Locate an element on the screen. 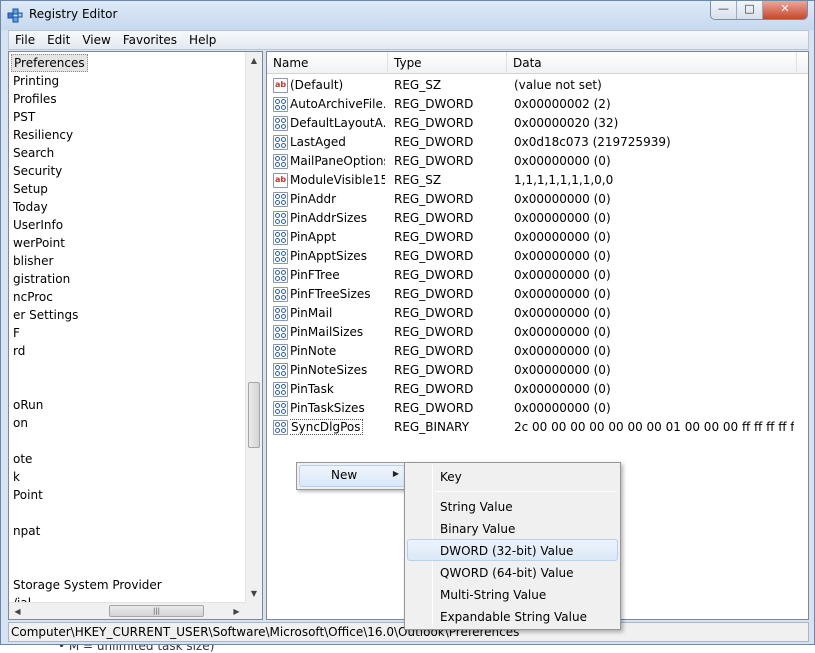 This screenshot has height=653, width=815. menu-edit: Edit is located at coordinates (58, 40).